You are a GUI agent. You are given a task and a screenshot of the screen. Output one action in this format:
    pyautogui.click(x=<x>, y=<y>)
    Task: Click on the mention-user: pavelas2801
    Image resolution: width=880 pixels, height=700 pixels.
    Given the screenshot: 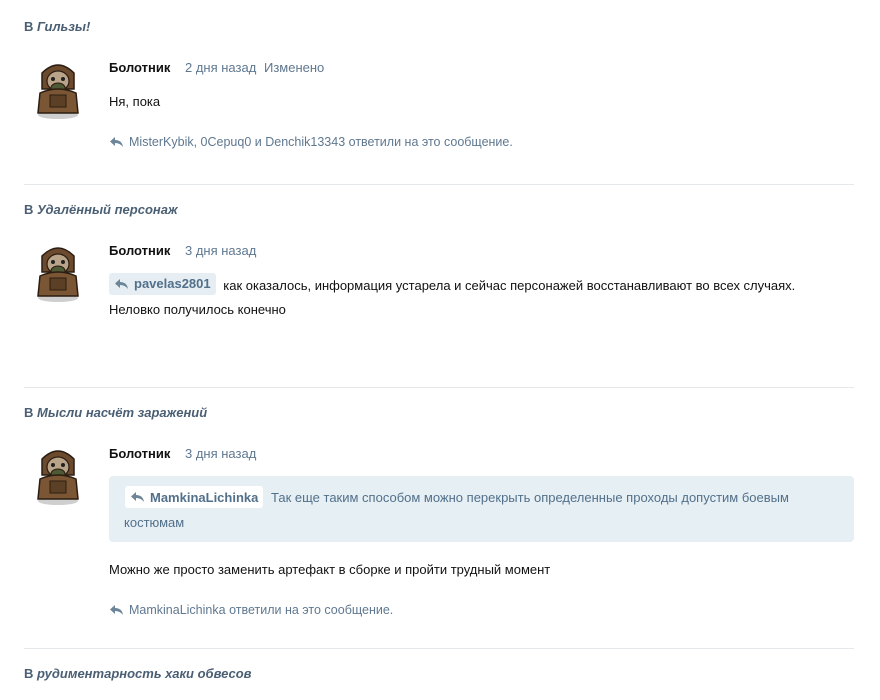 What is the action you would take?
    pyautogui.click(x=172, y=283)
    